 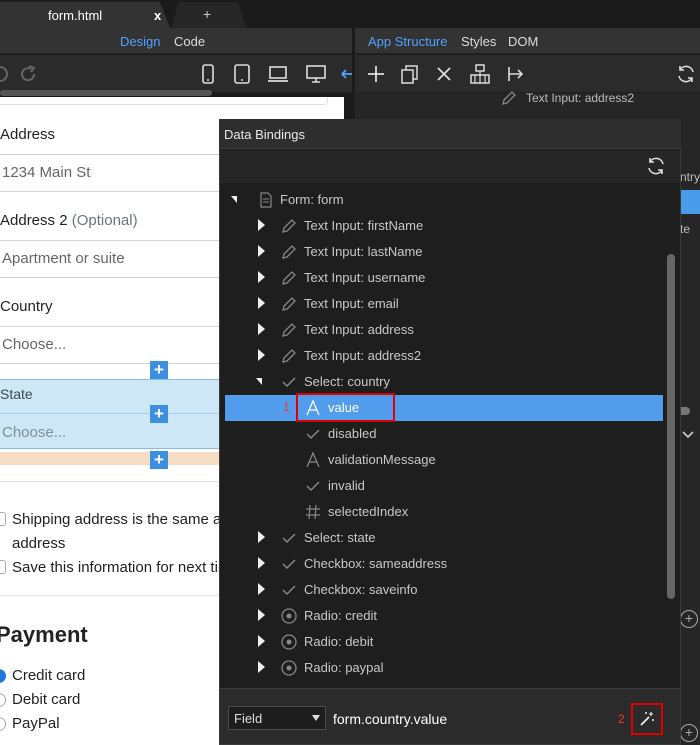 I want to click on magic-wand-button, so click(x=647, y=719).